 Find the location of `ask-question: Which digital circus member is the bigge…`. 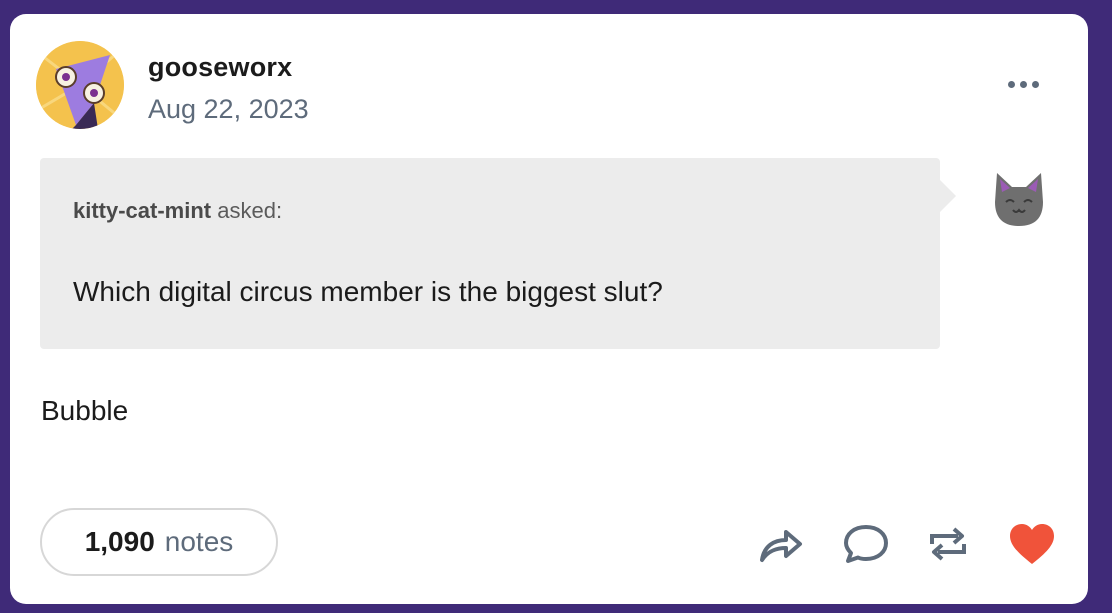

ask-question: Which digital circus member is the bigge… is located at coordinates (368, 291).